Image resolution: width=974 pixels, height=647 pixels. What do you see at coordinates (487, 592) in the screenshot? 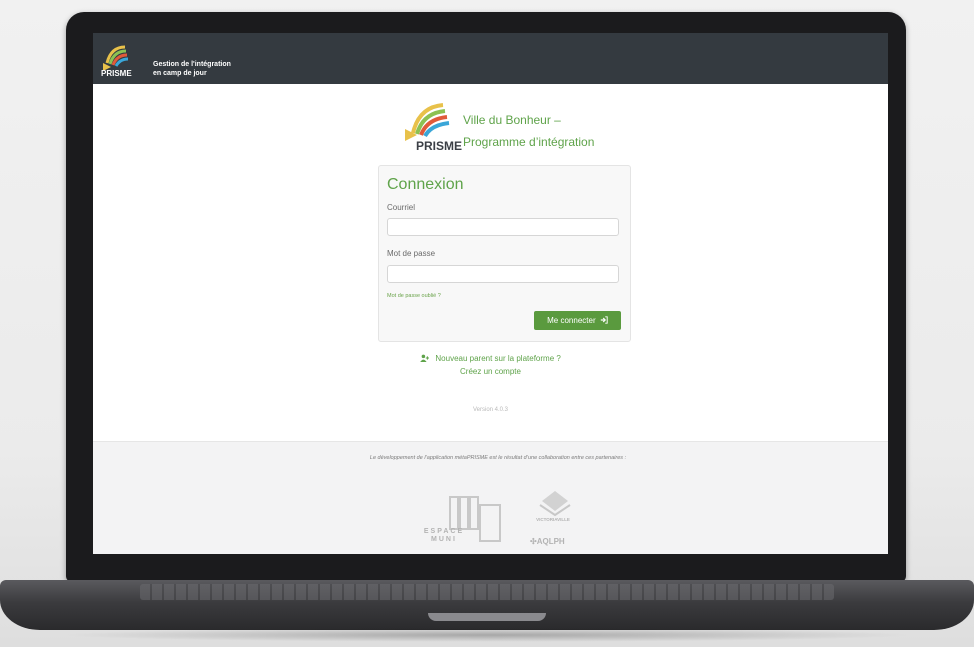
I see `keyboard` at bounding box center [487, 592].